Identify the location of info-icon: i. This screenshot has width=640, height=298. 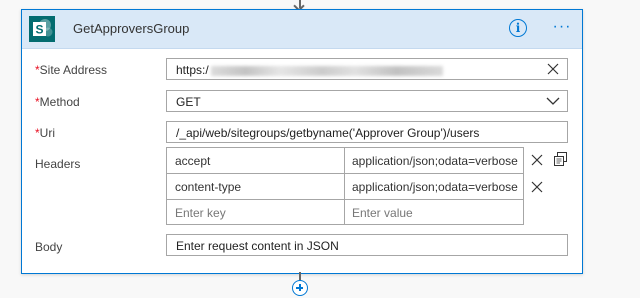
(518, 28).